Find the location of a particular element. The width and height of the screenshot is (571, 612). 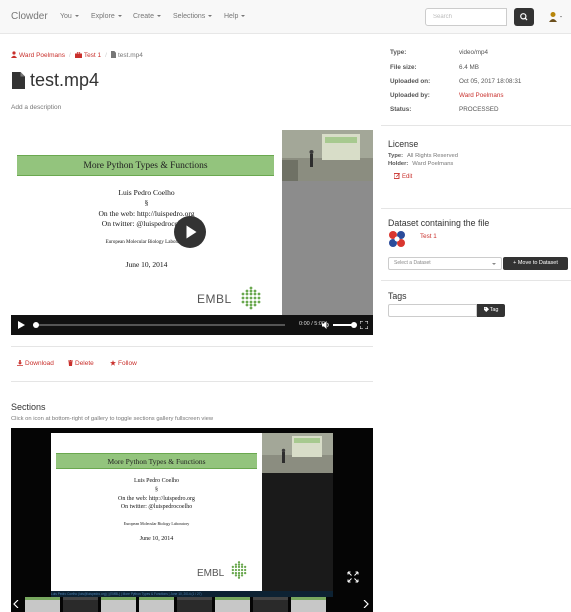

gallery-fullscreen-icon is located at coordinates (353, 577).